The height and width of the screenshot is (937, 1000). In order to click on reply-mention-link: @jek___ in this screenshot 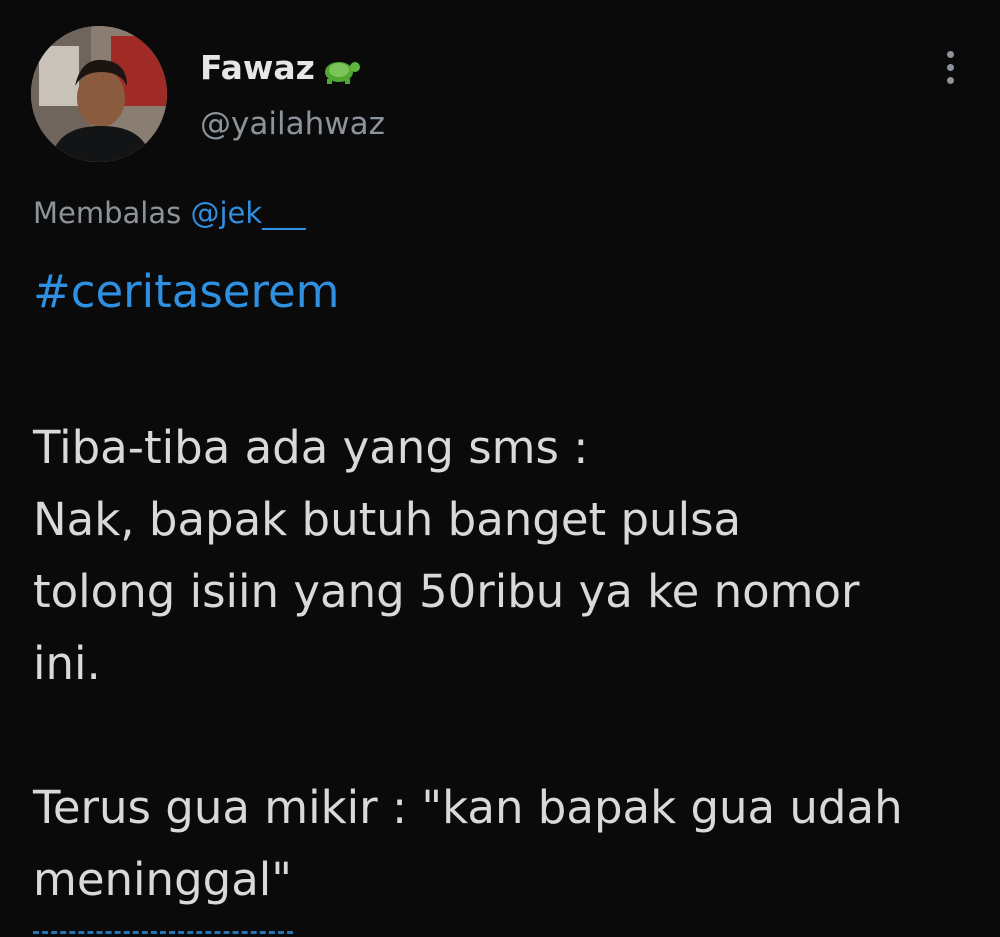, I will do `click(247, 213)`.